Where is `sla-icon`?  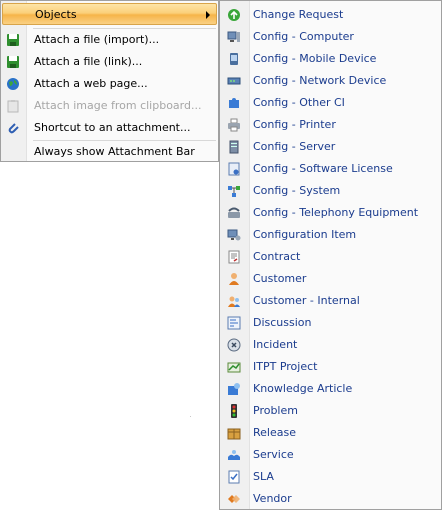 sla-icon is located at coordinates (234, 477).